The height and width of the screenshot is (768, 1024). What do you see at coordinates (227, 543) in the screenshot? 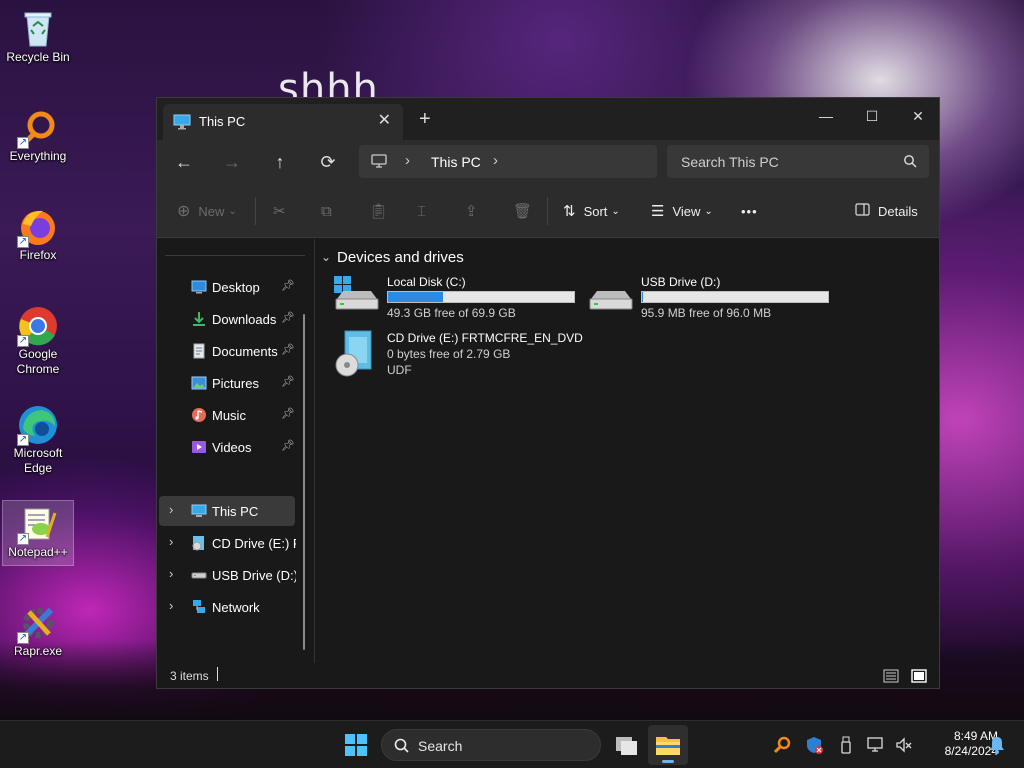
I see `nav-item-cd-drive: › CD Drive (E:) FRTMCFRE_EN_DVD` at bounding box center [227, 543].